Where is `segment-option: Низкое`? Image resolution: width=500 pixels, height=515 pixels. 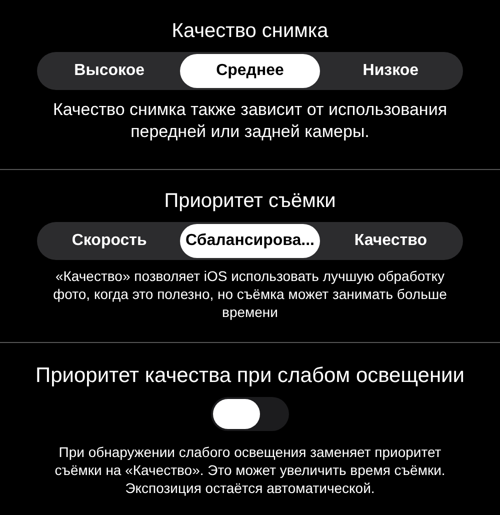
segment-option: Низкое is located at coordinates (391, 71).